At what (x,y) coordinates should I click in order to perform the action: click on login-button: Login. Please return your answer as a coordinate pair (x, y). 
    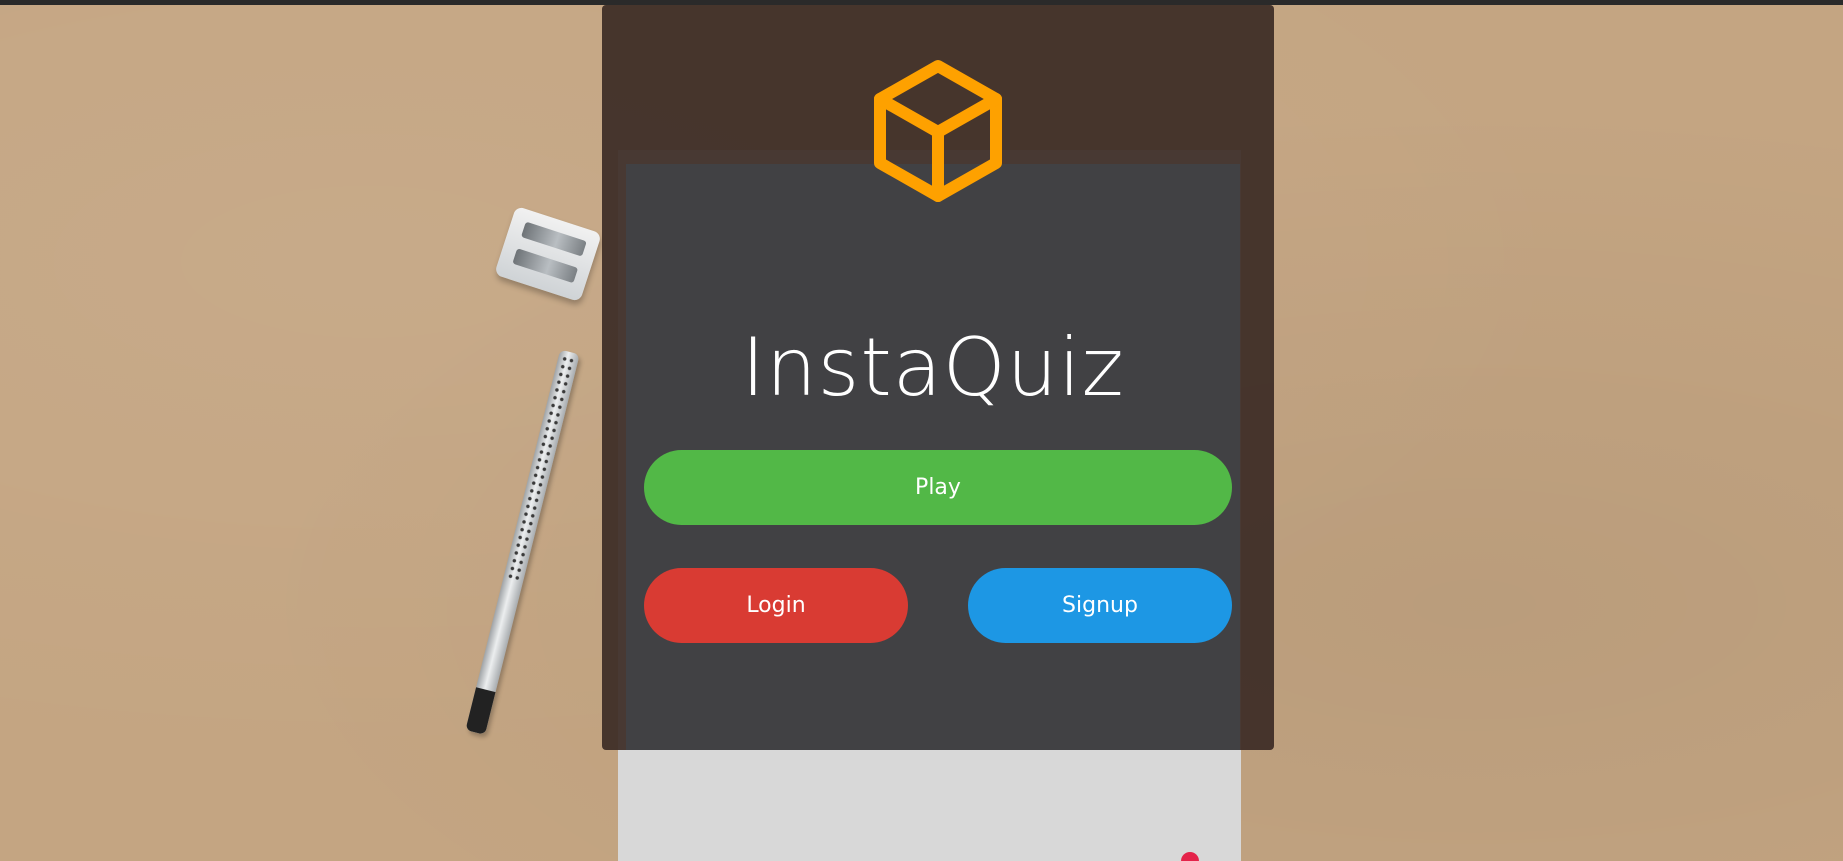
    Looking at the image, I should click on (776, 605).